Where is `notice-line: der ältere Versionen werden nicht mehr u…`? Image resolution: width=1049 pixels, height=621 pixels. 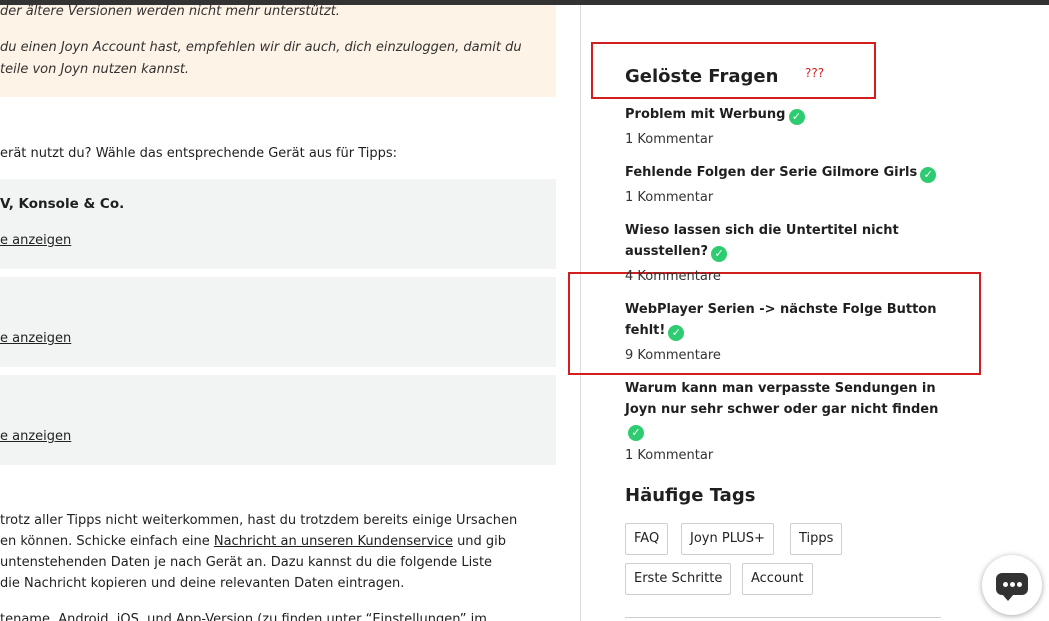
notice-line: der ältere Versionen werden nicht mehr u… is located at coordinates (170, 12).